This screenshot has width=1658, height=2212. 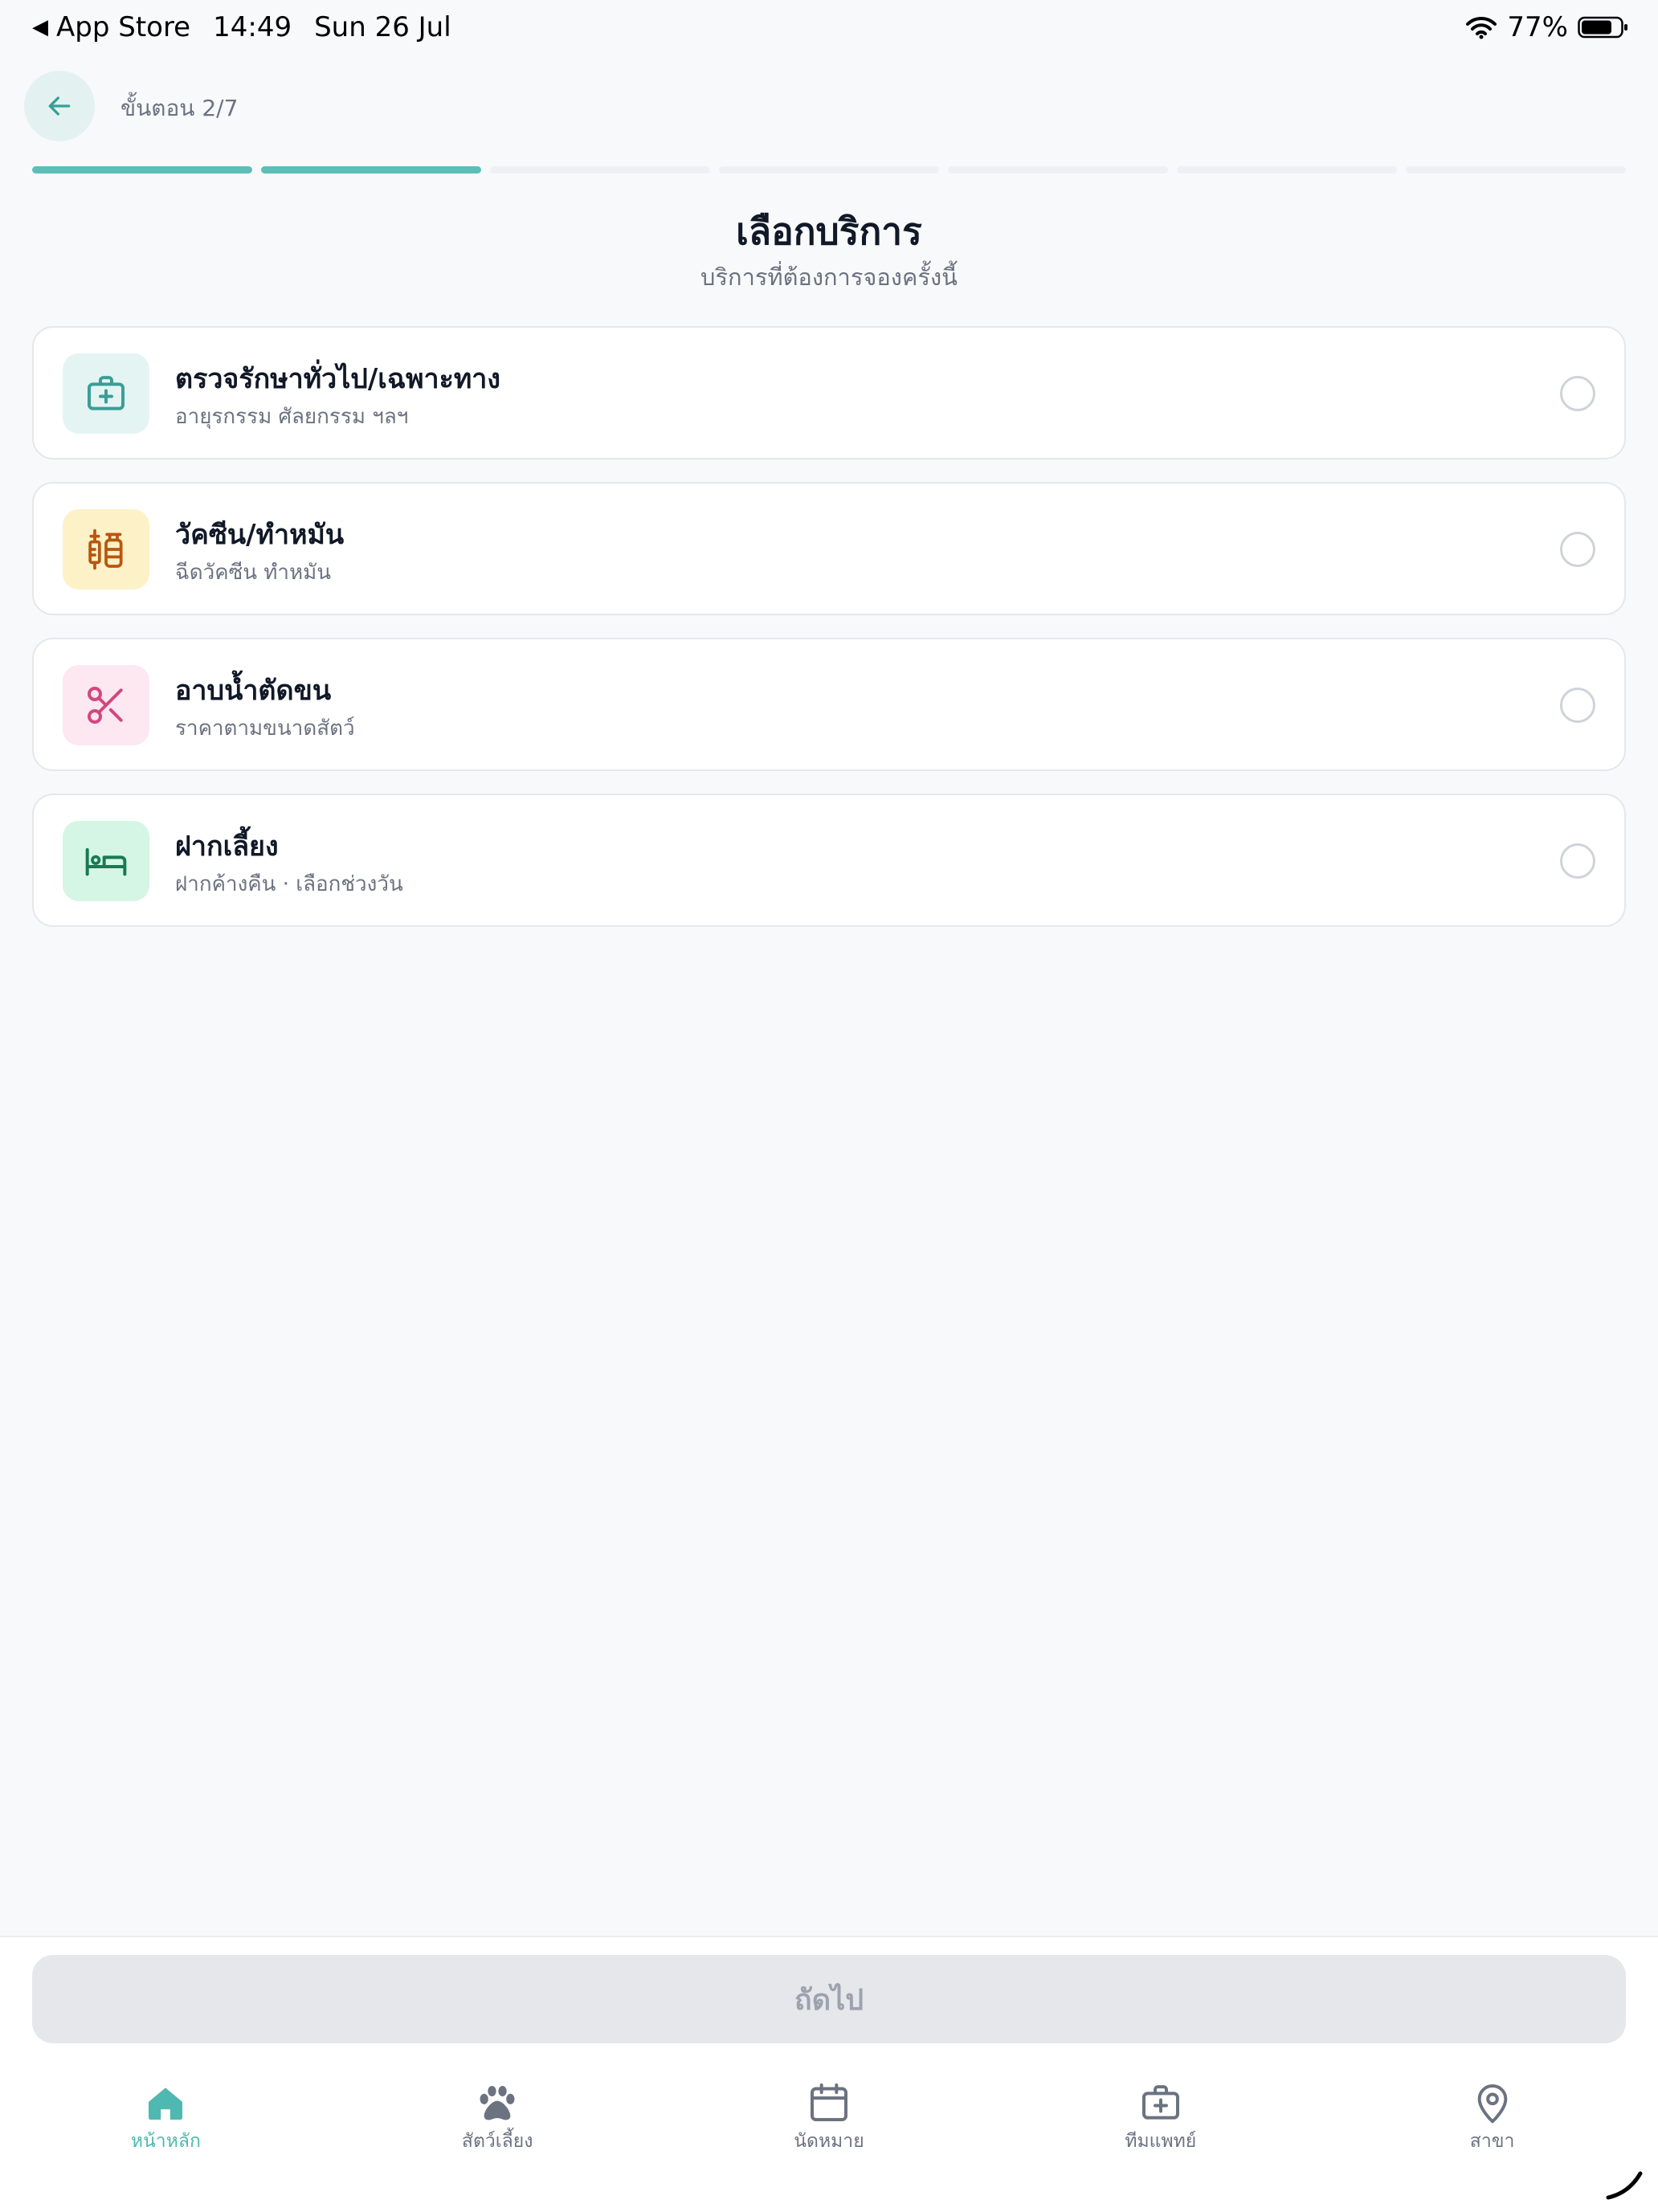 I want to click on tab-label: หน้าหลัก, so click(x=165, y=2141).